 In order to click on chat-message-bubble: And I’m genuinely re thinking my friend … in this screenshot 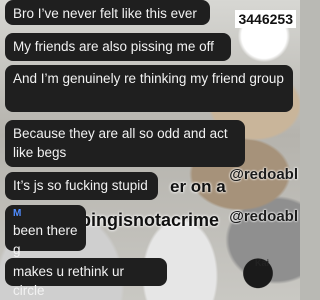, I will do `click(149, 88)`.